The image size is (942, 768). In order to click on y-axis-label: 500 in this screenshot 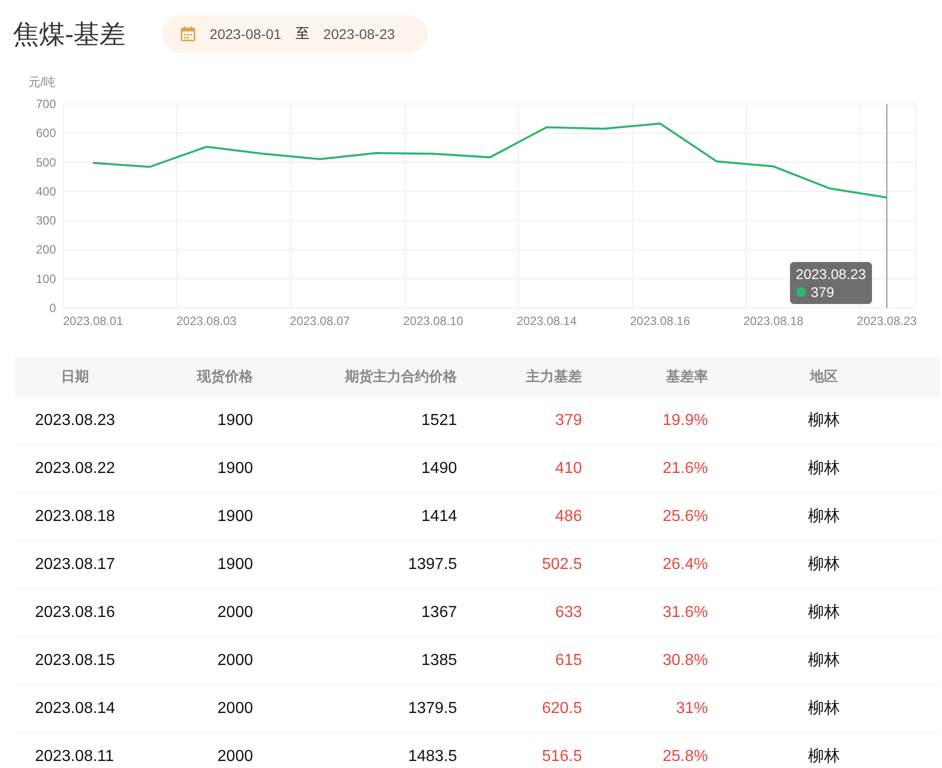, I will do `click(46, 162)`.